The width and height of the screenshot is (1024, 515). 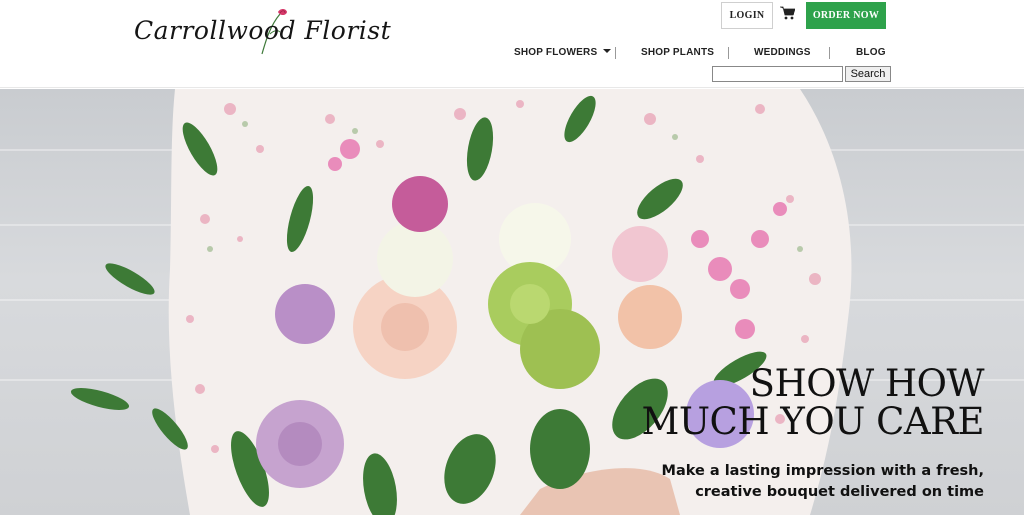 What do you see at coordinates (867, 383) in the screenshot?
I see `hero-headline-line1: SHOW HOW` at bounding box center [867, 383].